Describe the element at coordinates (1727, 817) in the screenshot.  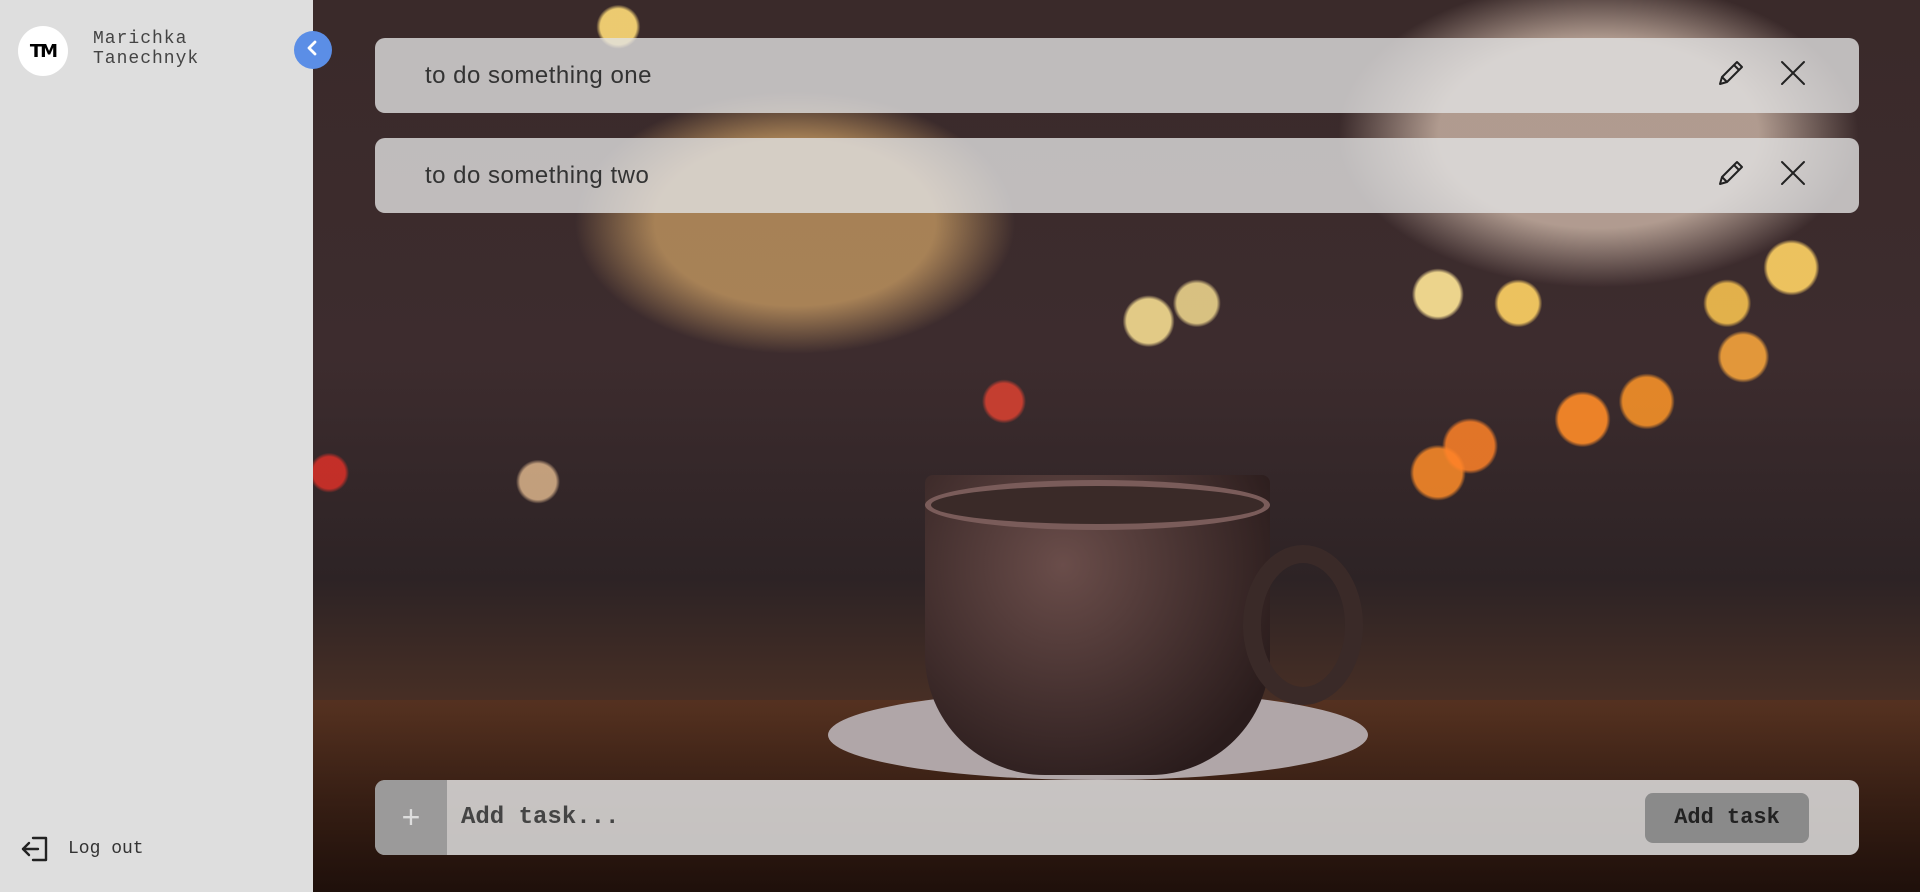
I see `add-task-button: Add task` at that location.